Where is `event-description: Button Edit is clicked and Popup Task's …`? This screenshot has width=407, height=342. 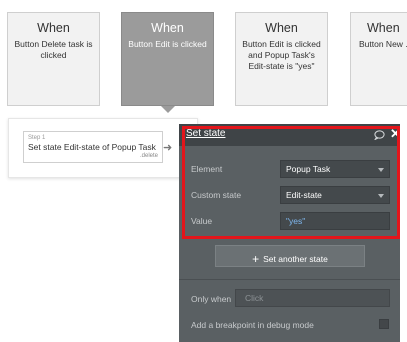 event-description: Button Edit is clicked and Popup Task's … is located at coordinates (281, 55).